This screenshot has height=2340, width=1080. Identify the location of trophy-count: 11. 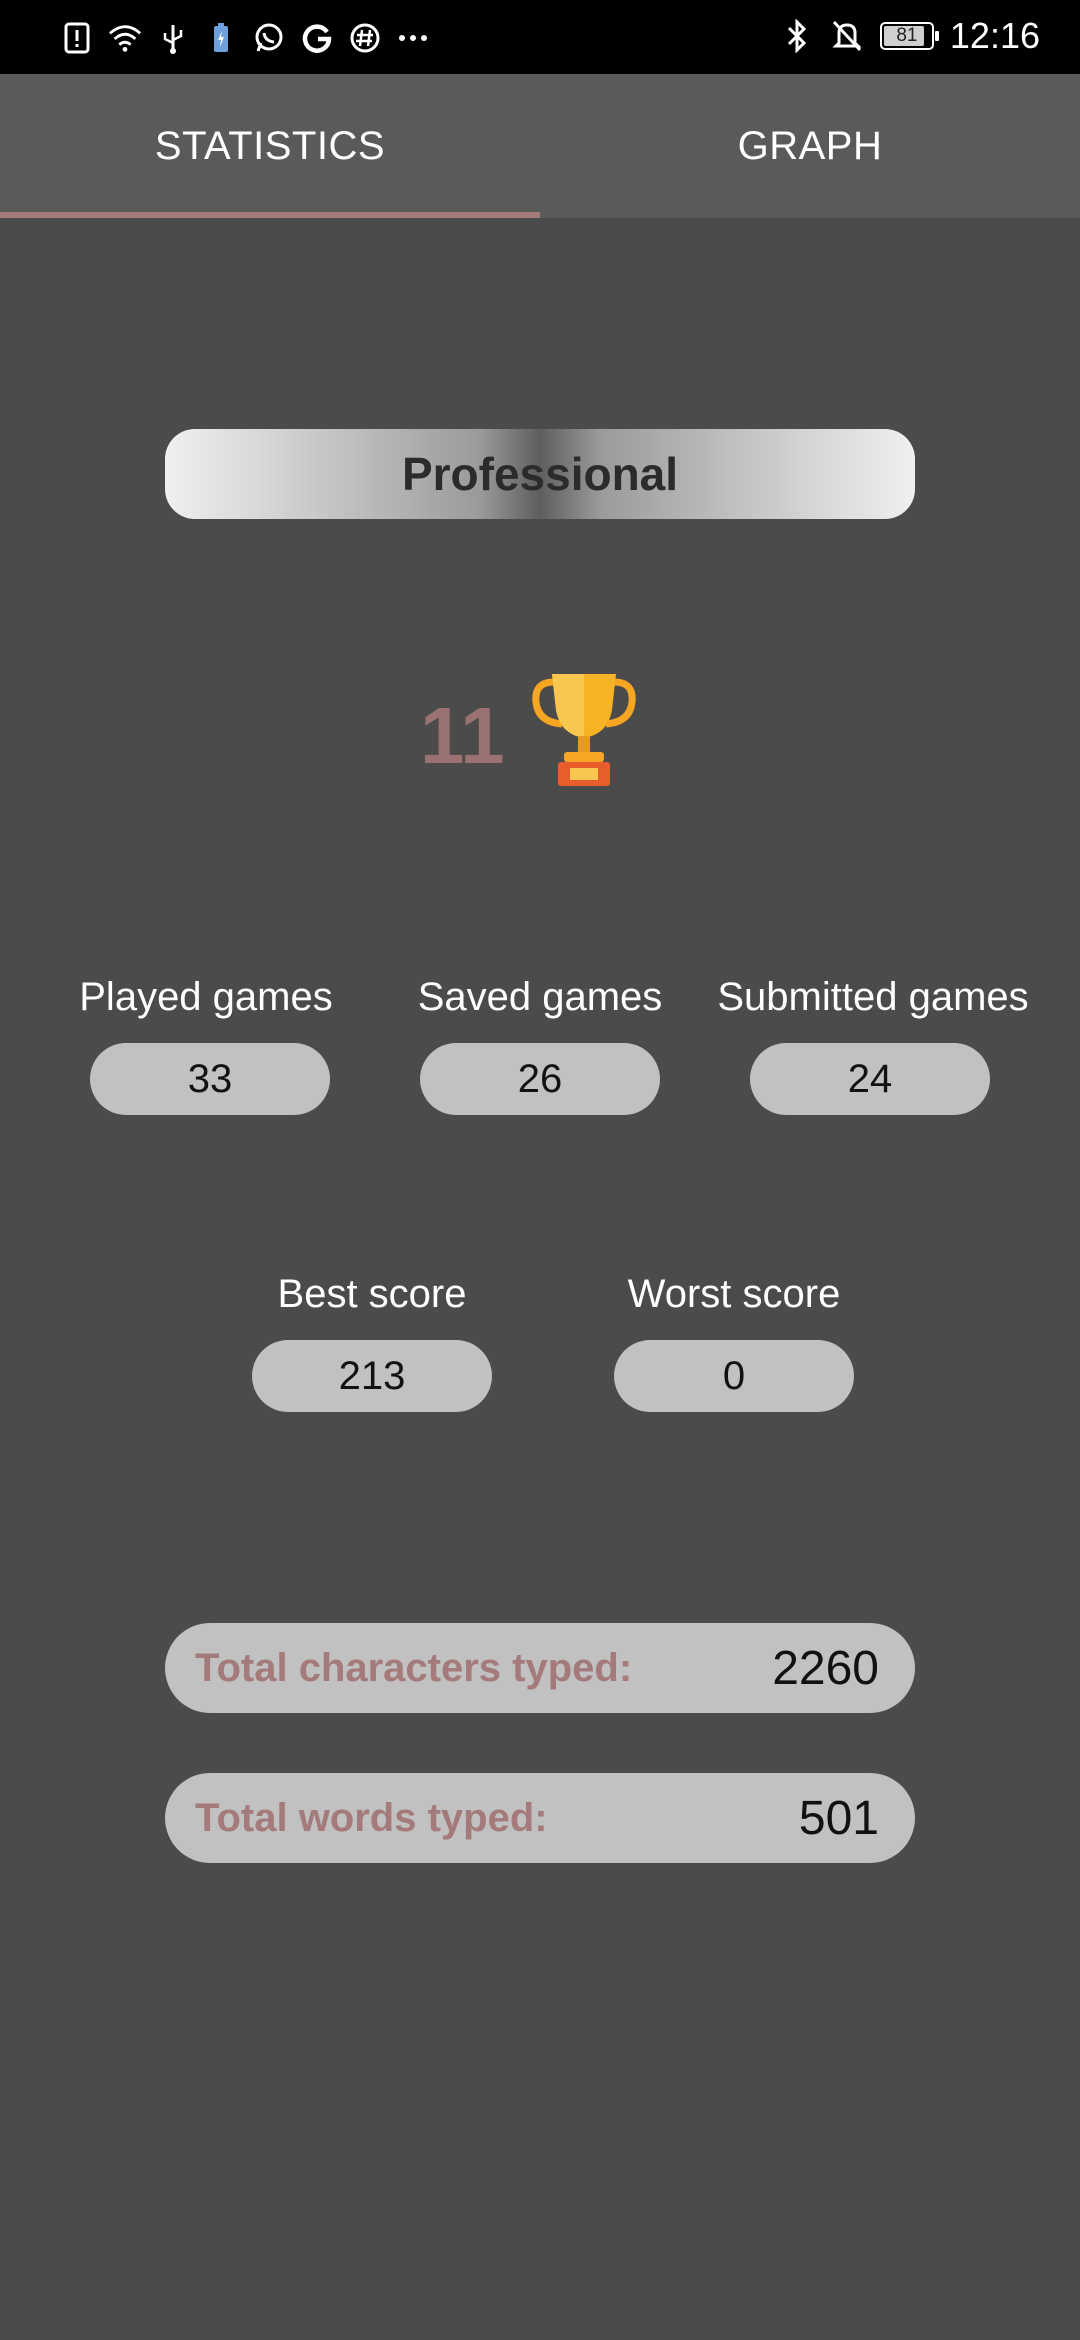
(462, 735).